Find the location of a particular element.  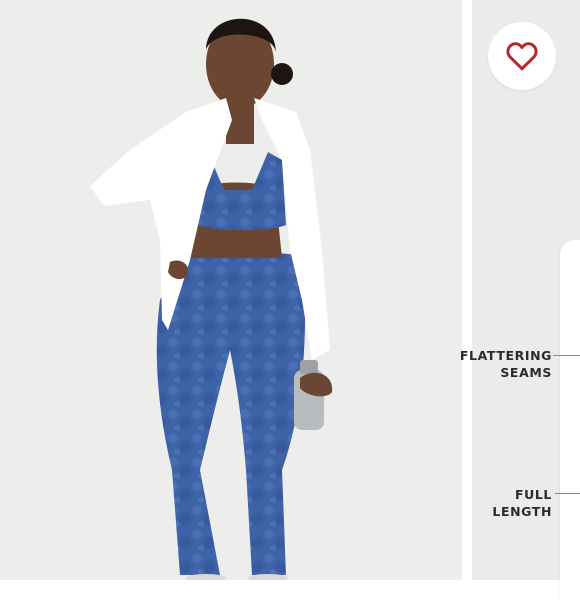

favorite-button is located at coordinates (522, 56).